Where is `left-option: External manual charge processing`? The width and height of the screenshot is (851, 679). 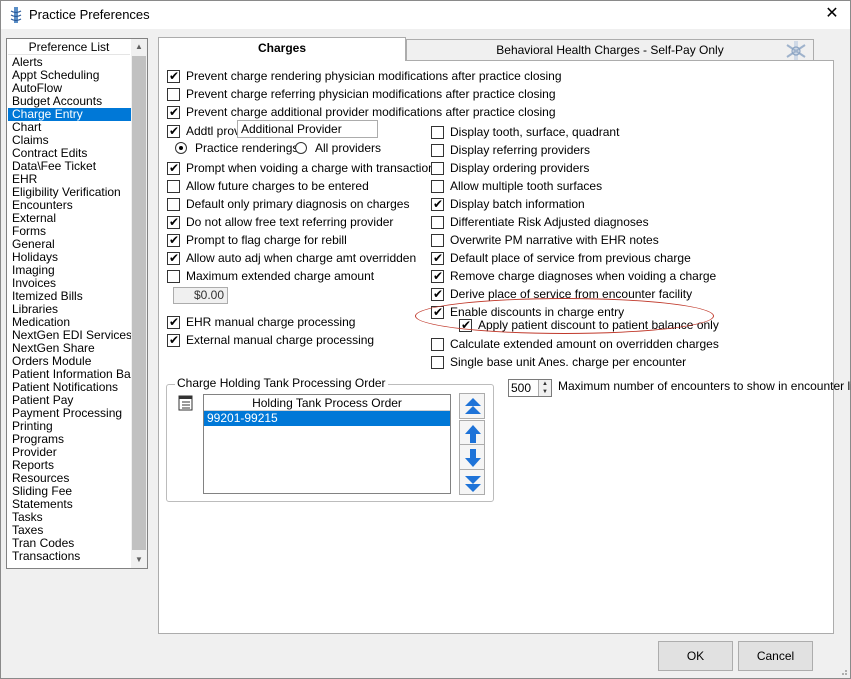 left-option: External manual charge processing is located at coordinates (270, 340).